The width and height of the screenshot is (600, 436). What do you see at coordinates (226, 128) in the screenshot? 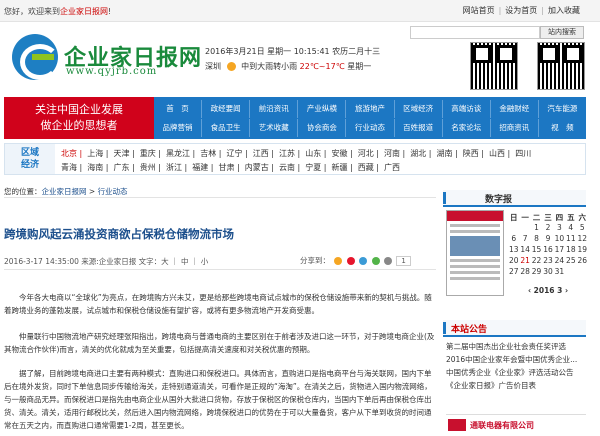
I see `nav-item: 食品卫生` at bounding box center [226, 128].